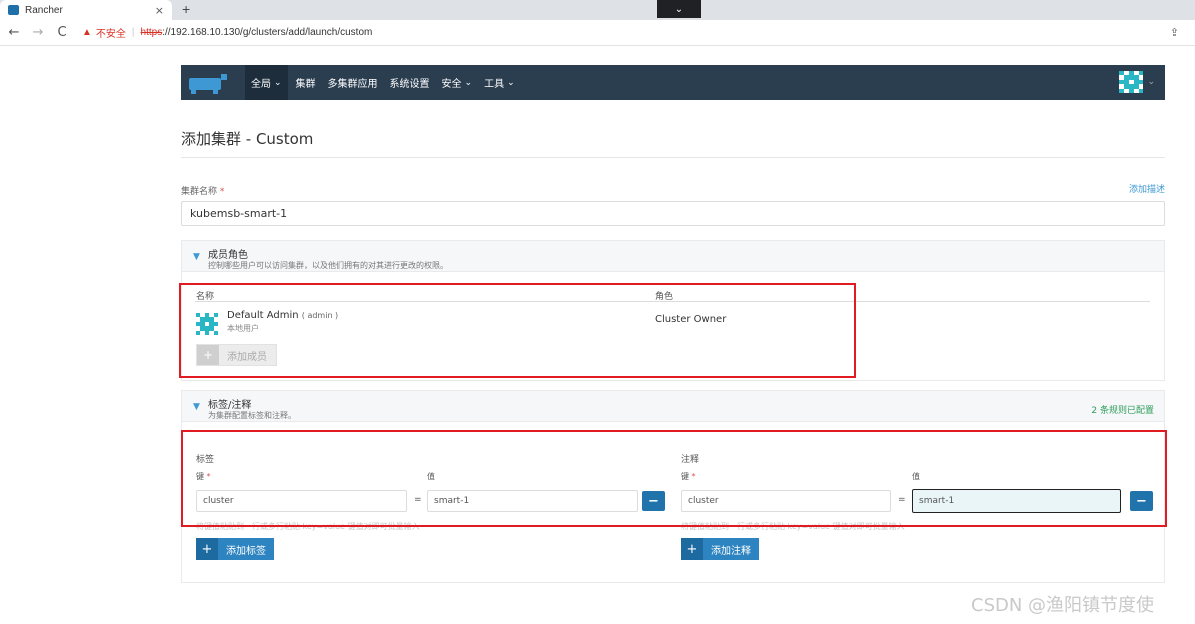  I want to click on nav-security: 安全 ⌄, so click(457, 83).